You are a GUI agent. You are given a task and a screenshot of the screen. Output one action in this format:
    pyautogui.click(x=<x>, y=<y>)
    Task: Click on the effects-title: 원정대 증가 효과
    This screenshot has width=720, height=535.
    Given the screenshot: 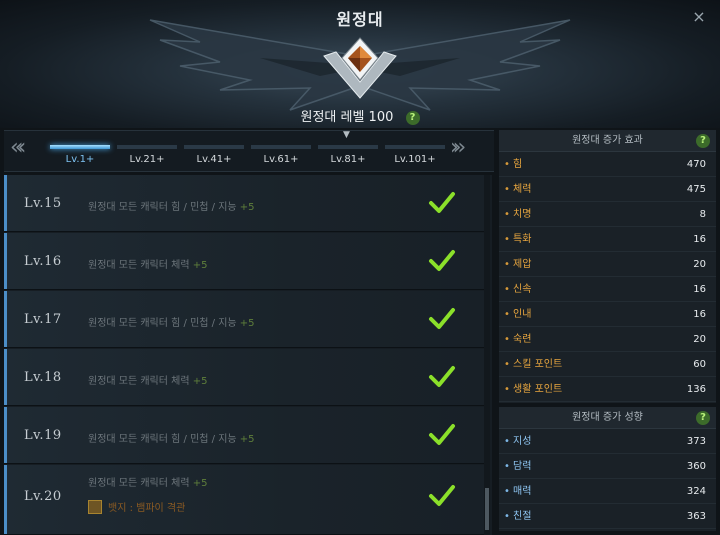 What is the action you would take?
    pyautogui.click(x=607, y=140)
    